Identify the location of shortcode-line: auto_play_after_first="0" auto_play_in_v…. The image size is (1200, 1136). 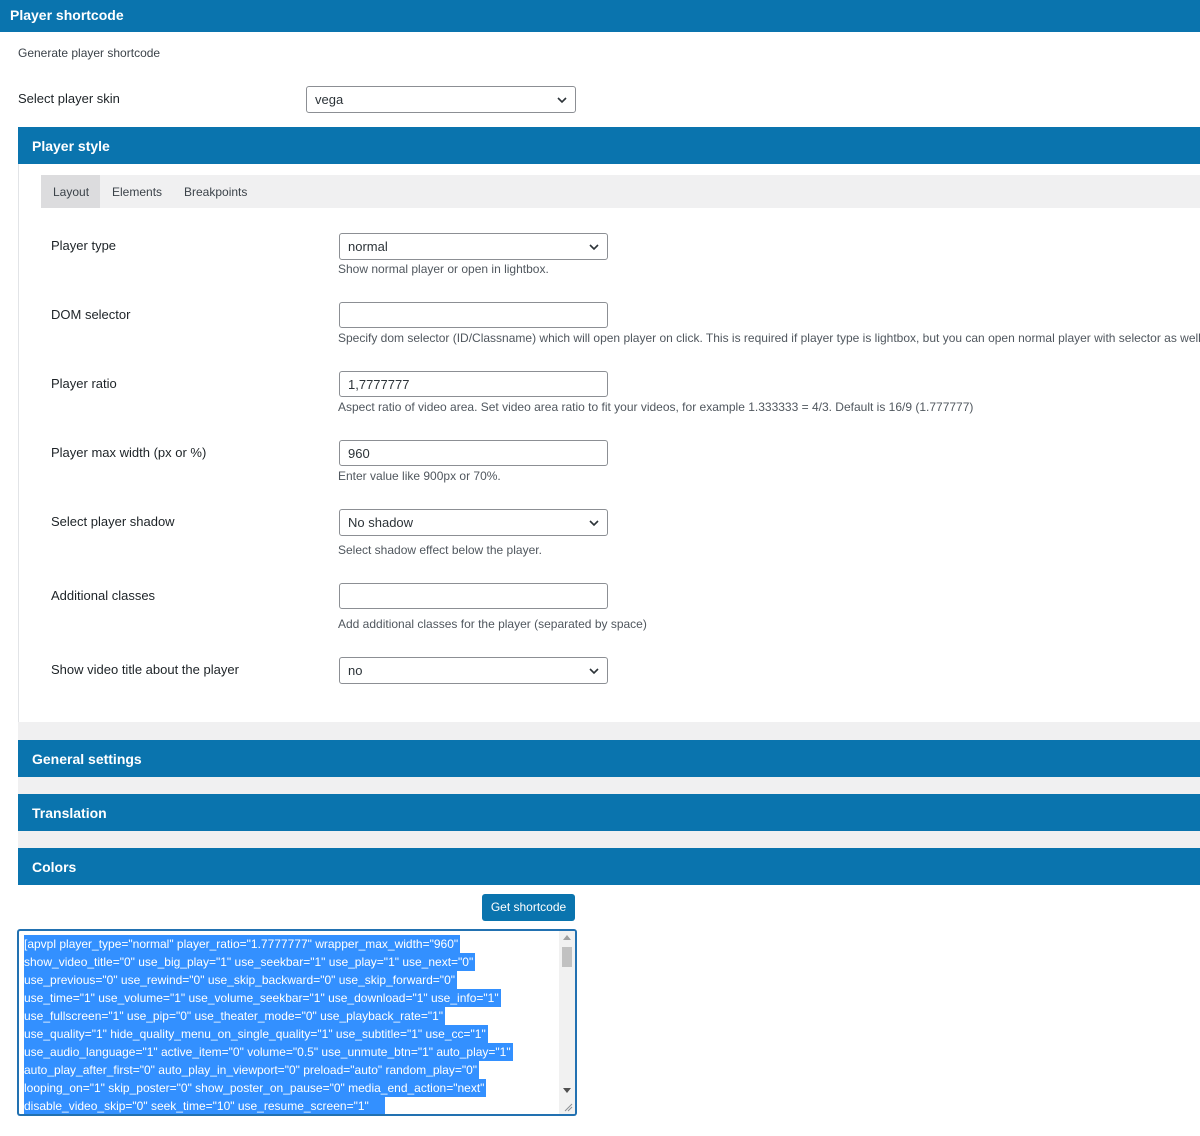
(252, 1070).